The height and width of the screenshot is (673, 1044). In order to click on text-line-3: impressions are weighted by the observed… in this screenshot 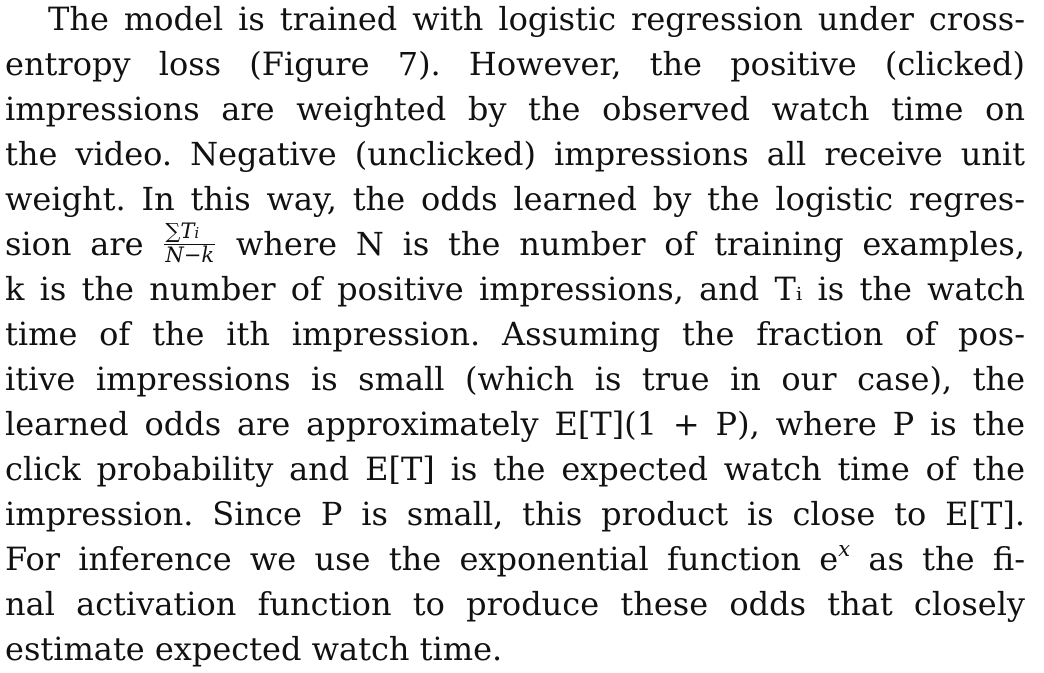, I will do `click(515, 109)`.